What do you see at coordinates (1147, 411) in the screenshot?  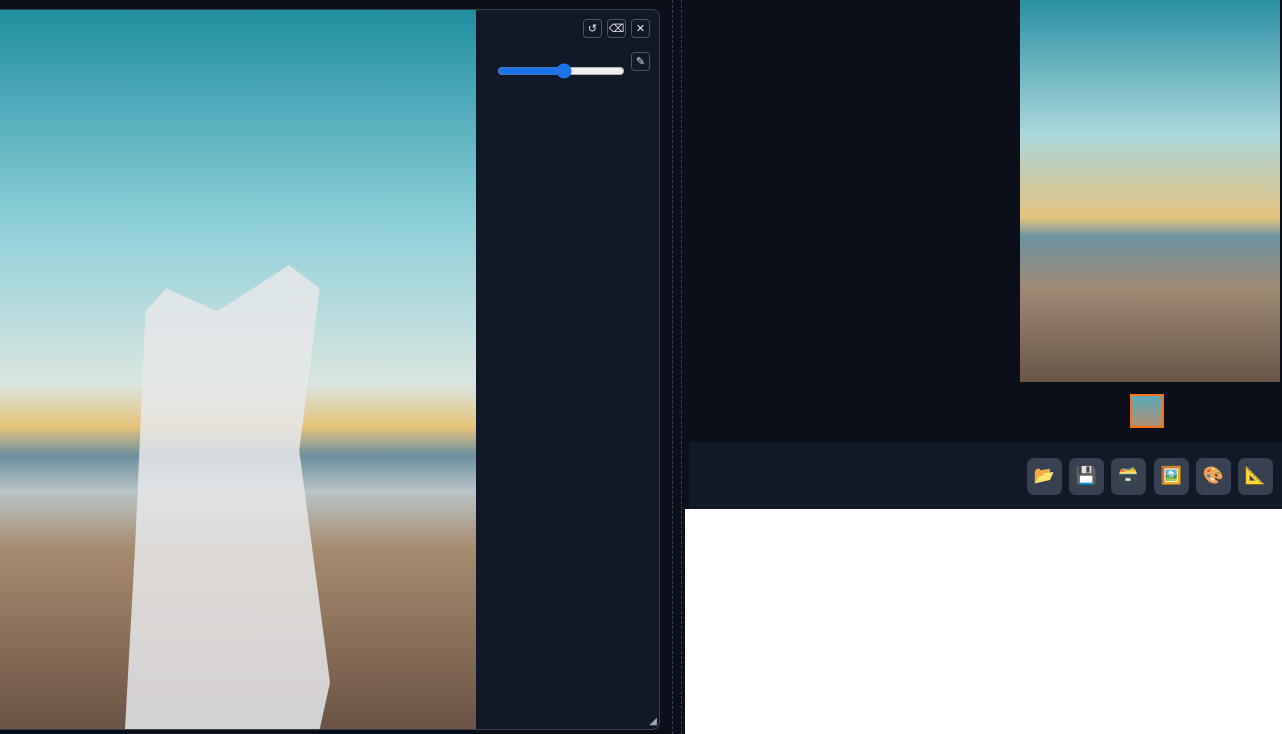 I see `gallery-thumbnail` at bounding box center [1147, 411].